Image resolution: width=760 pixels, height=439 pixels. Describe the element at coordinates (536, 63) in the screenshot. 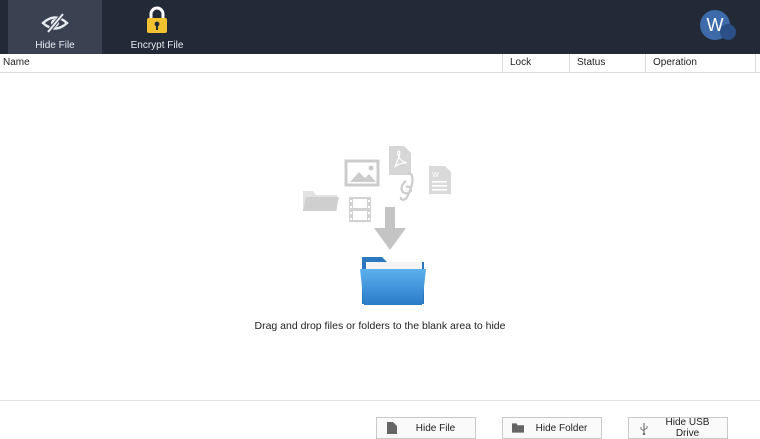

I see `column-header-lock: Lock` at that location.